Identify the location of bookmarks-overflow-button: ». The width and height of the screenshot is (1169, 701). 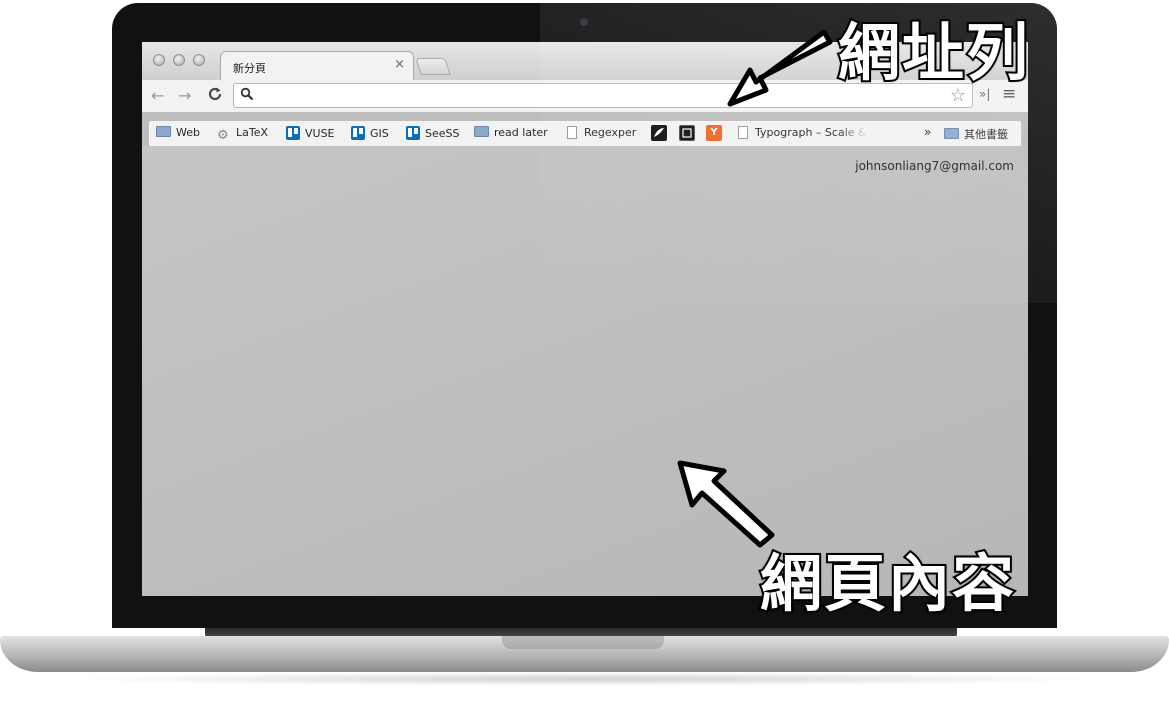
(927, 132).